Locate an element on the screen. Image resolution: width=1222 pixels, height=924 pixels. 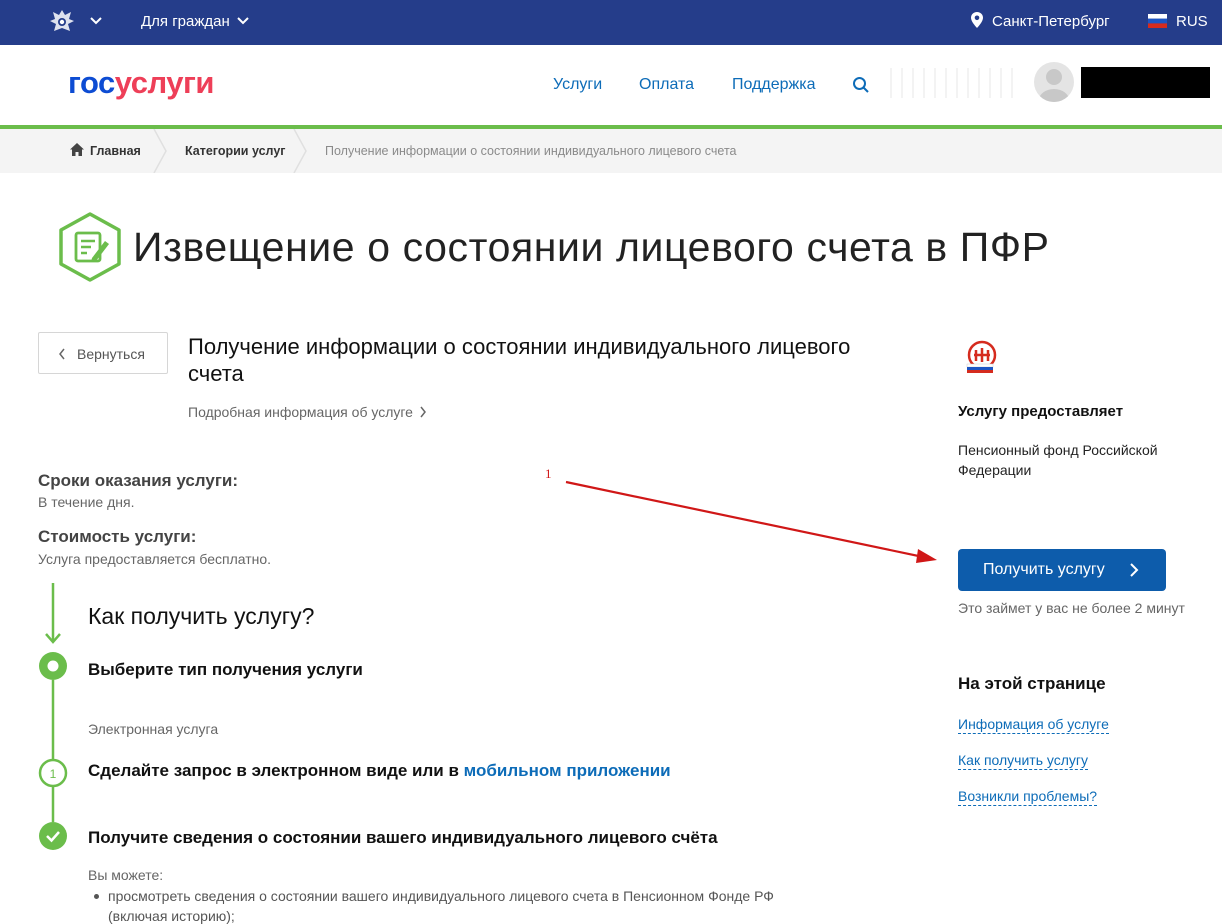
nav-payment: Оплата is located at coordinates (666, 85).